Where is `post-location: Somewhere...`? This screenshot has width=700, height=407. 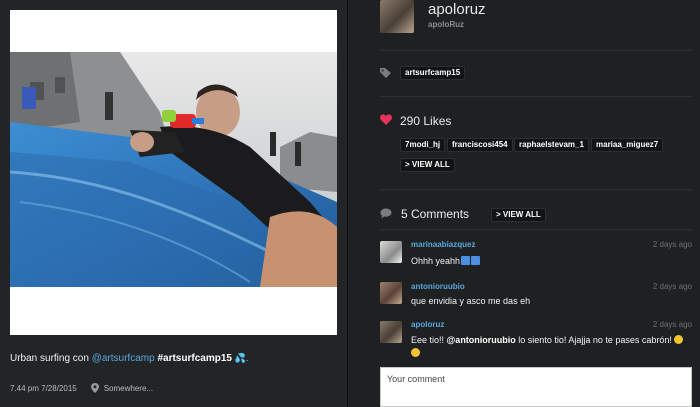 post-location: Somewhere... is located at coordinates (128, 388).